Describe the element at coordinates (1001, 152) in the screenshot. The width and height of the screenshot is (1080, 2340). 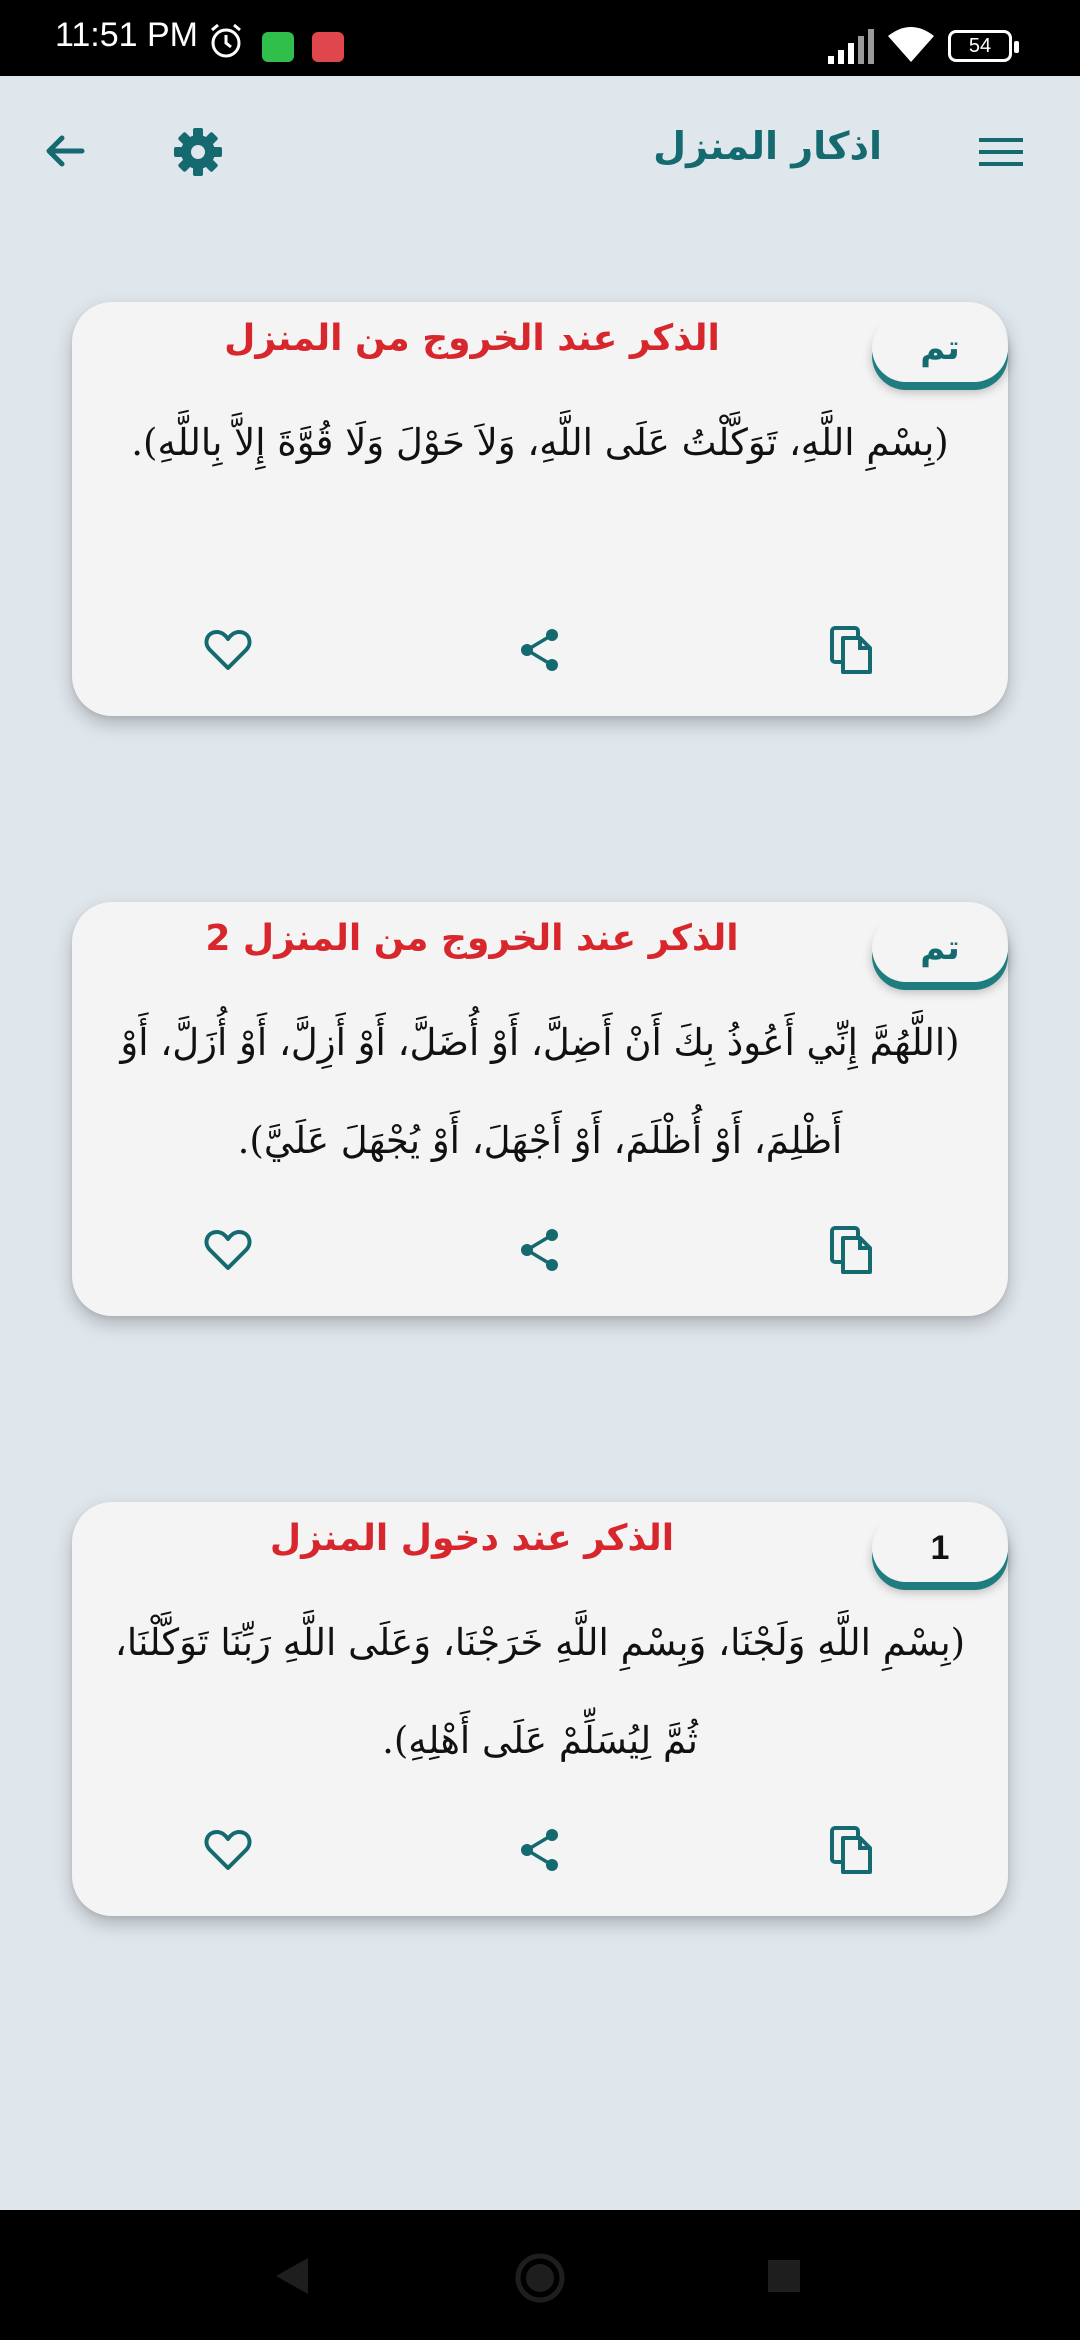
I see `hamburger-menu-icon` at that location.